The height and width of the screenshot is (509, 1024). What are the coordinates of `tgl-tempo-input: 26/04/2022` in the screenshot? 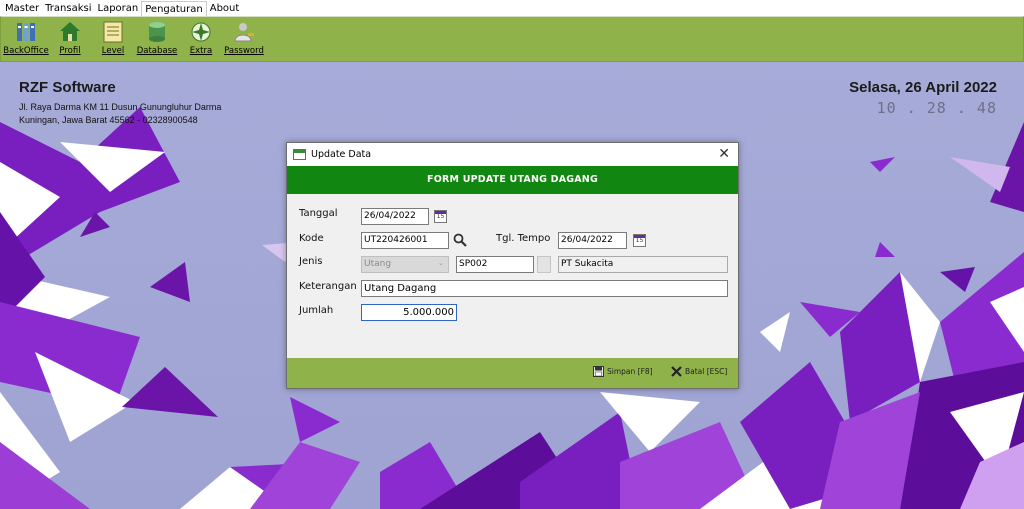 It's located at (592, 240).